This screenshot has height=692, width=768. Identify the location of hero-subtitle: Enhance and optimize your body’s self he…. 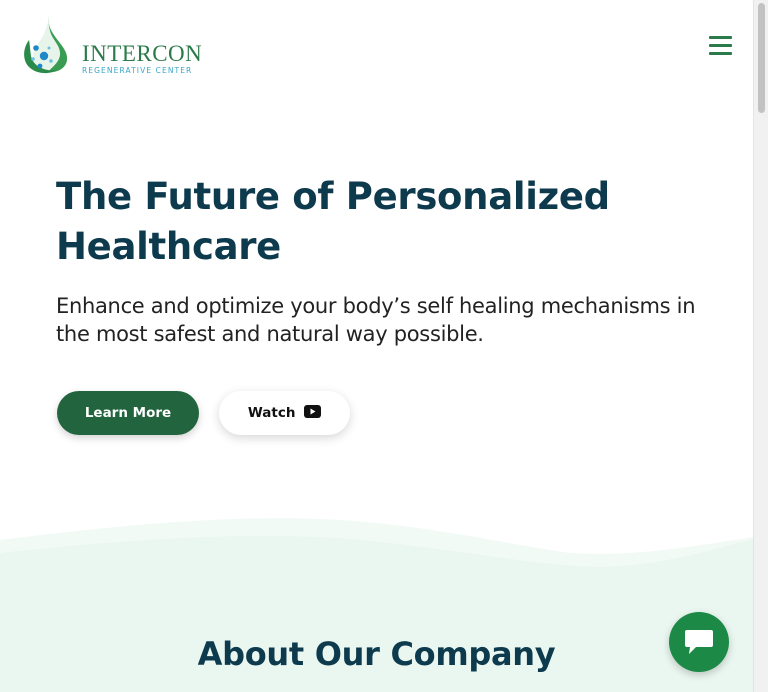
(376, 320).